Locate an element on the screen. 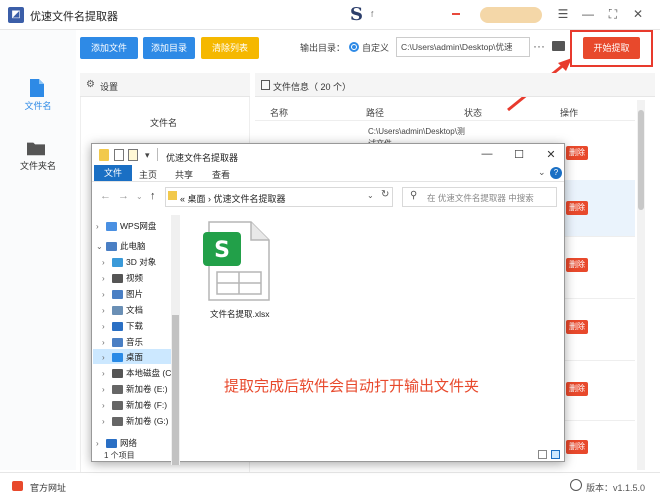 This screenshot has width=660, height=502. tree-item-label: 新加卷 (E:) is located at coordinates (147, 389).